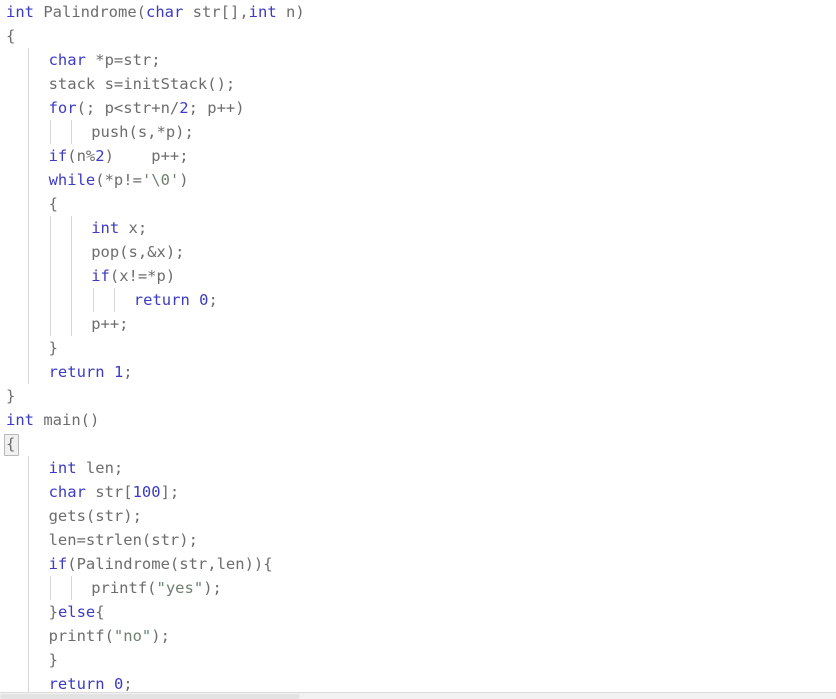 This screenshot has height=699, width=836. Describe the element at coordinates (124, 588) in the screenshot. I see `code-token-plain: printf(` at that location.